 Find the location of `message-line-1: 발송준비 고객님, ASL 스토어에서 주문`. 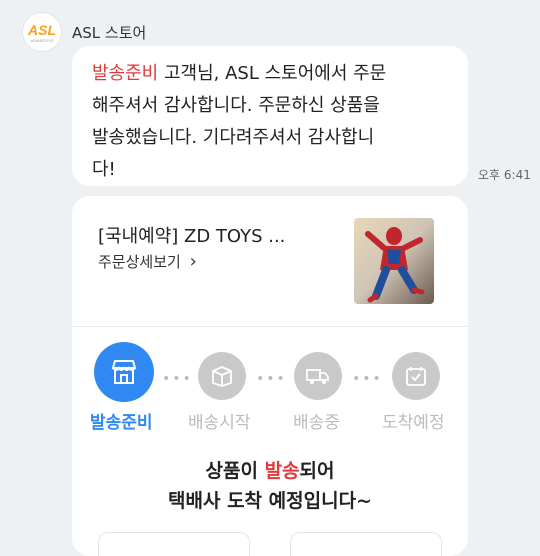

message-line-1: 발송준비 고객님, ASL 스토어에서 주문 is located at coordinates (270, 74).